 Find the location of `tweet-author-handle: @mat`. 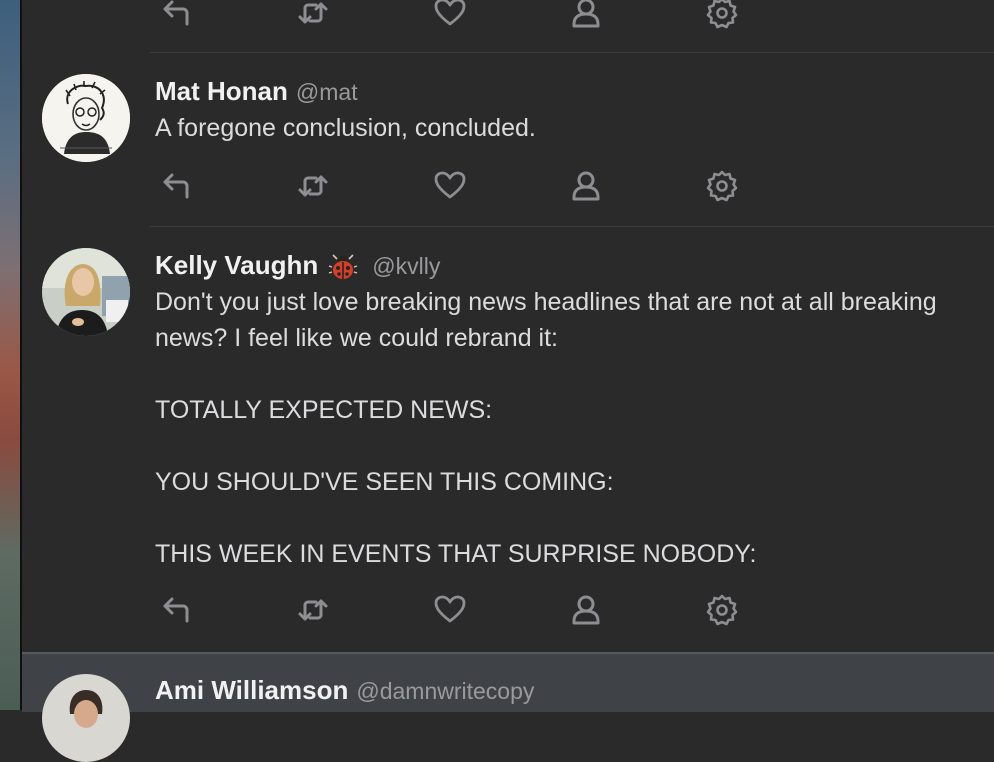

tweet-author-handle: @mat is located at coordinates (327, 92).